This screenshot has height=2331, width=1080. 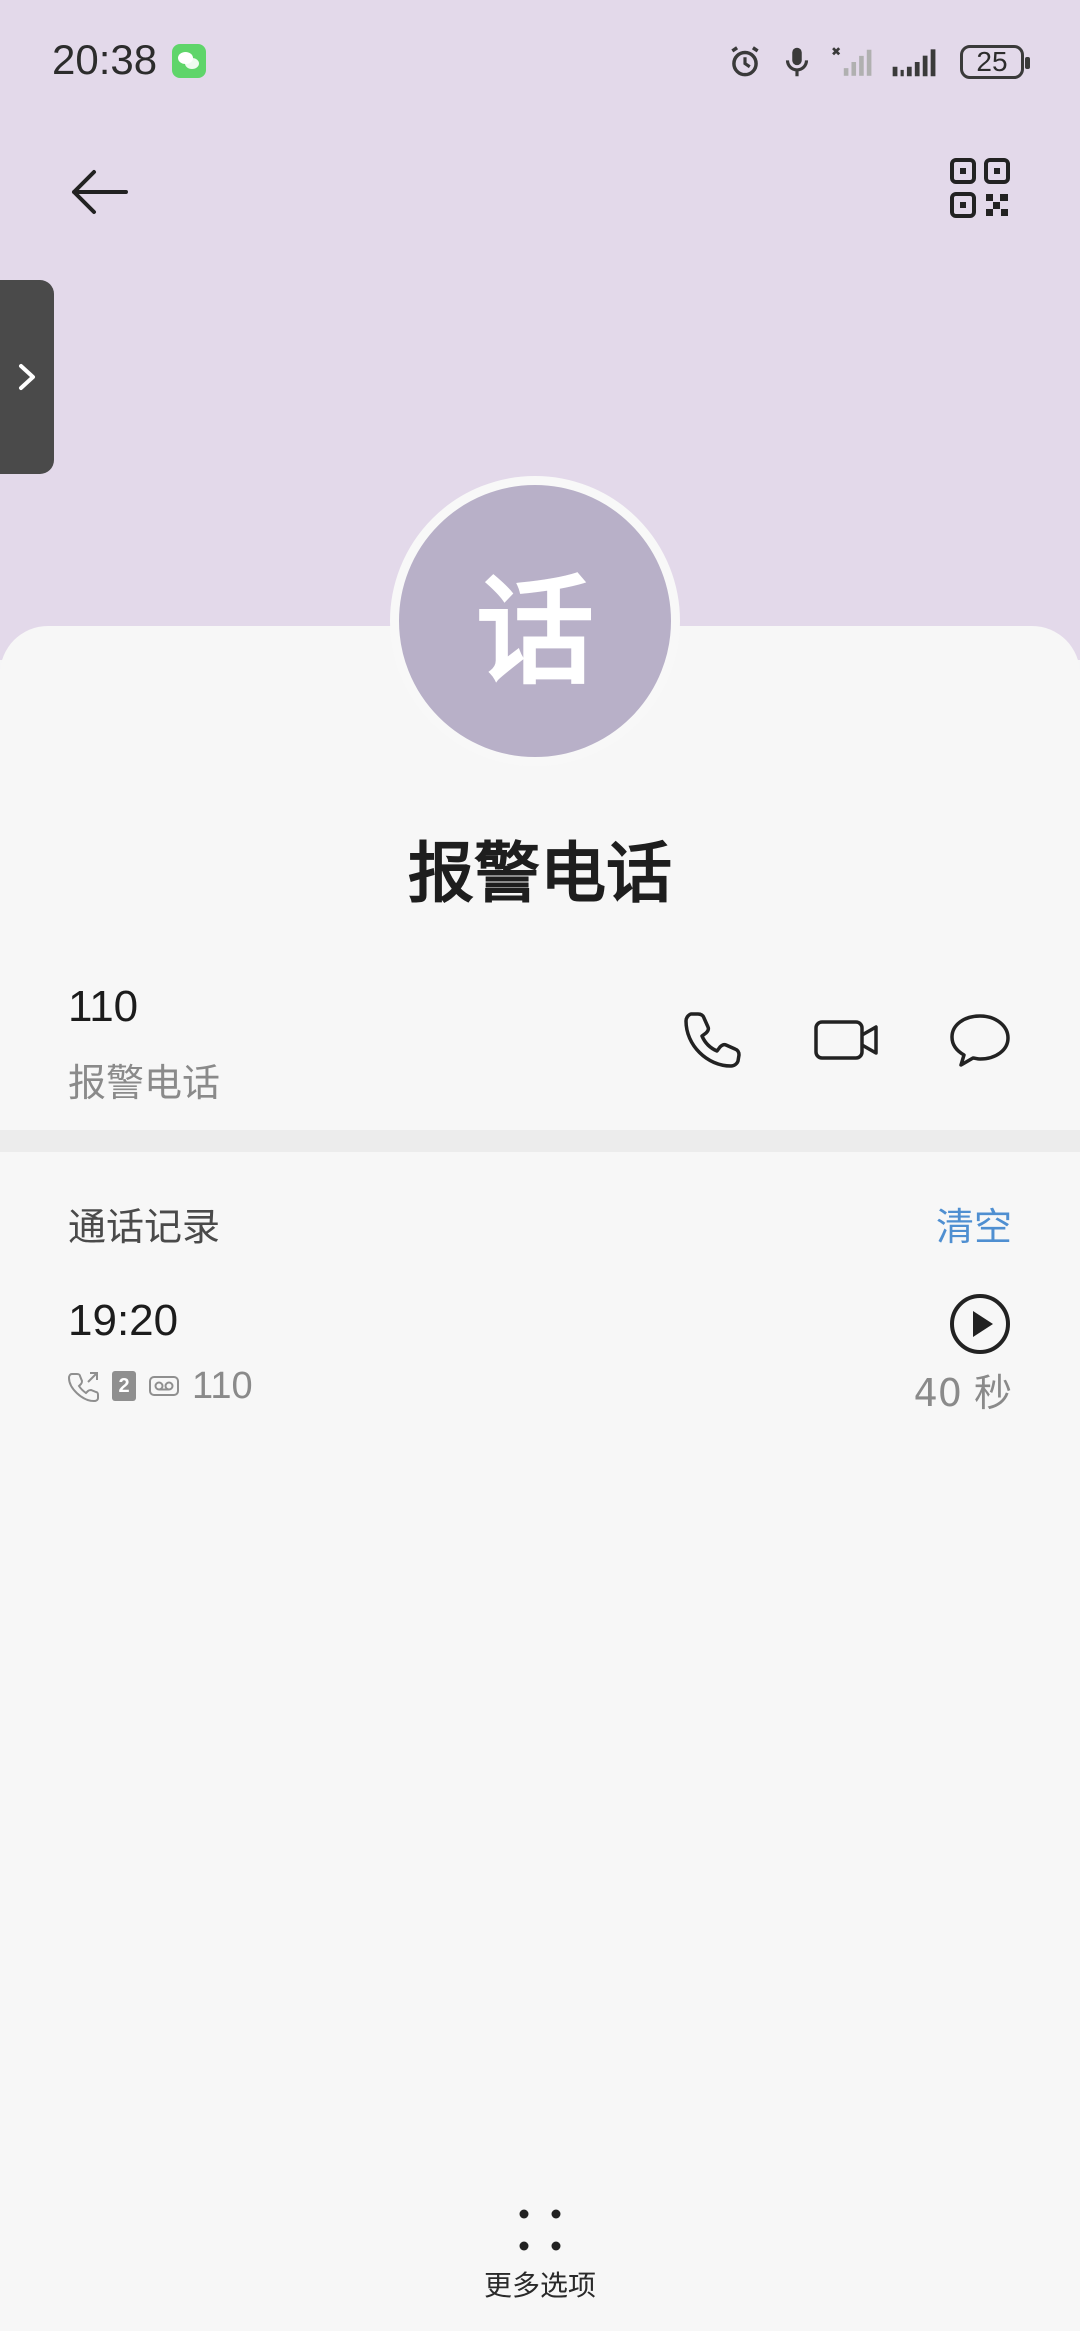 What do you see at coordinates (980, 1040) in the screenshot?
I see `message-icon` at bounding box center [980, 1040].